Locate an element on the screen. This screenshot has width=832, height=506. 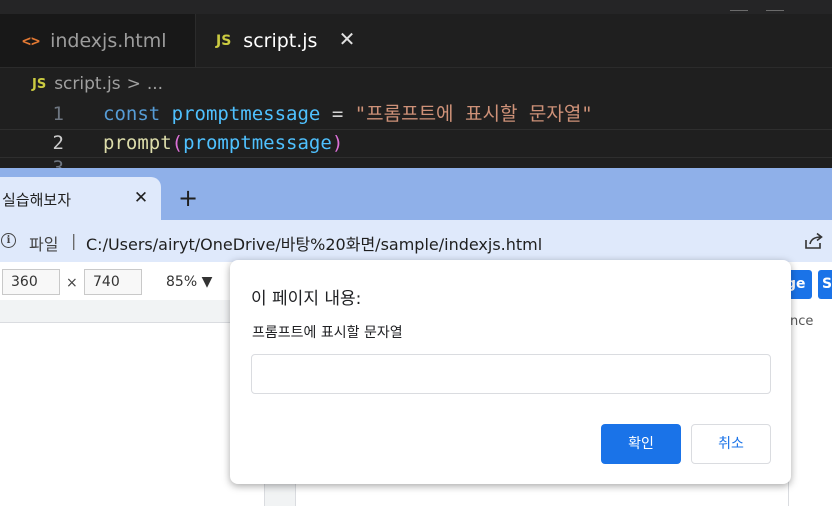
devtools-panel-label: nce is located at coordinates (801, 321).